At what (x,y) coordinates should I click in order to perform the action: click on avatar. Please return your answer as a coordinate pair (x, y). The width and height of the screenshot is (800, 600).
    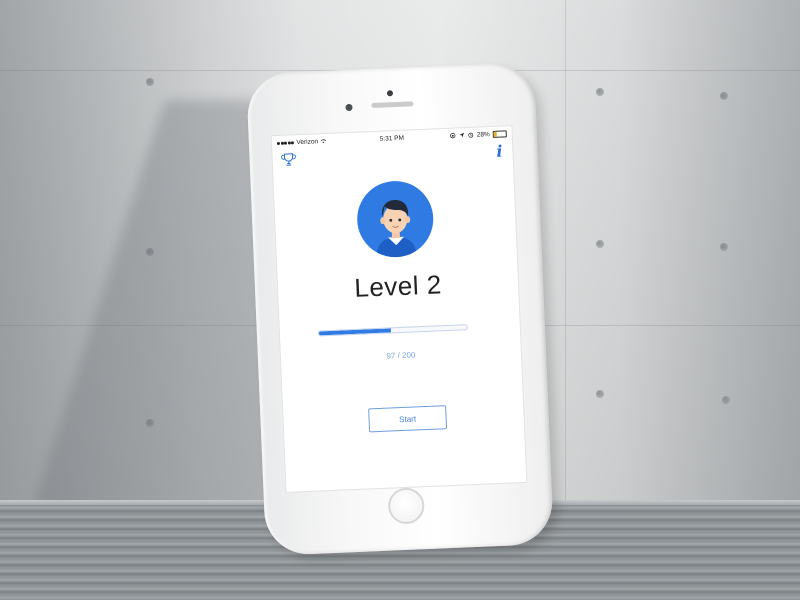
    Looking at the image, I should click on (395, 219).